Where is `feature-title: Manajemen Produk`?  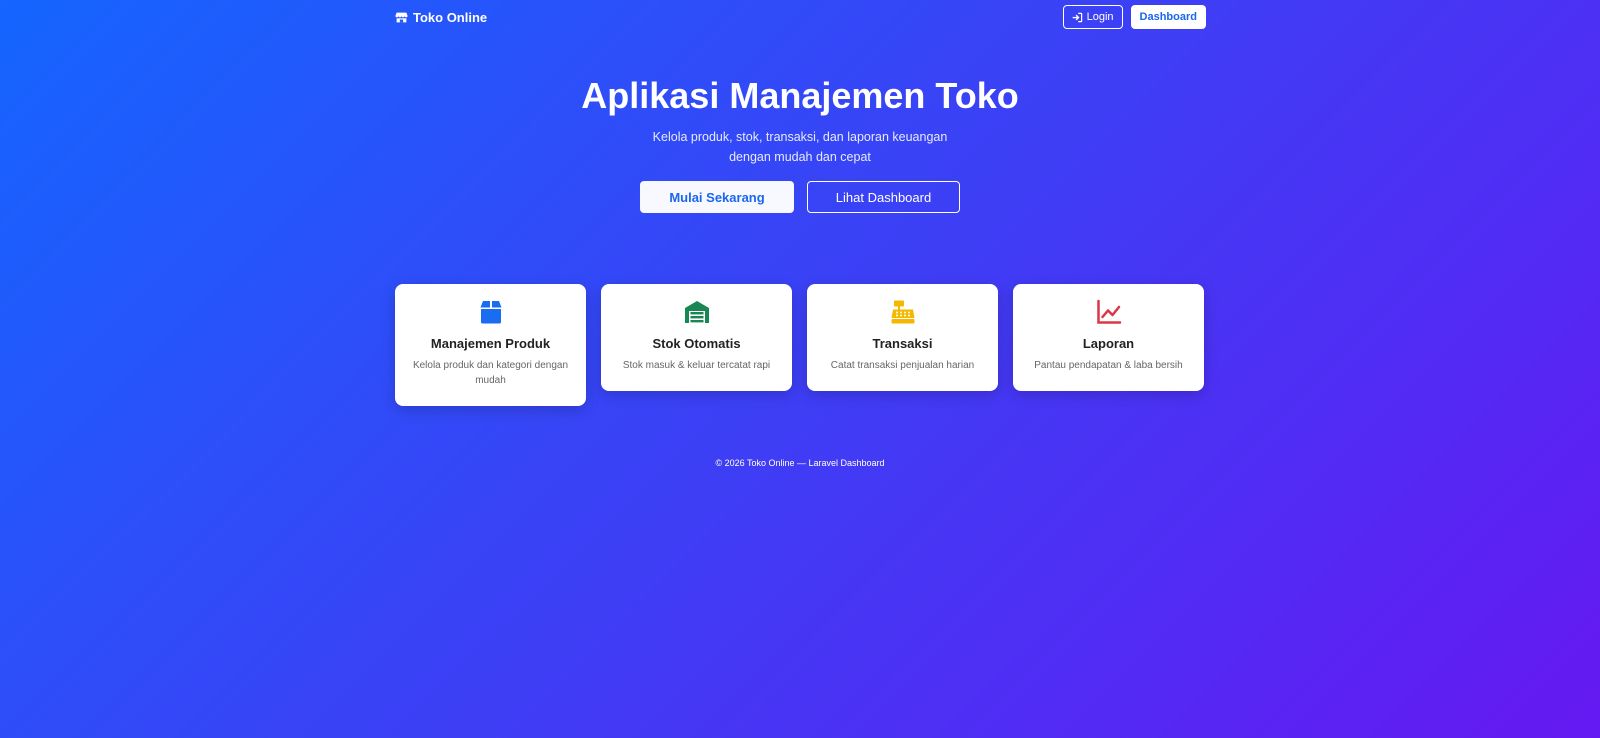 feature-title: Manajemen Produk is located at coordinates (490, 343).